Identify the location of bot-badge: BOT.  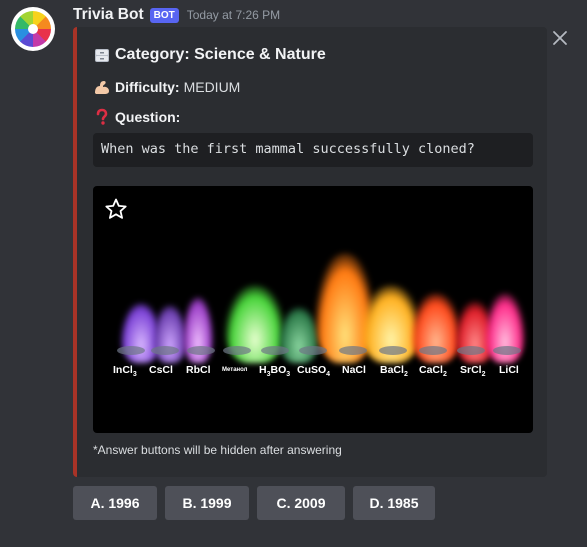
(164, 15).